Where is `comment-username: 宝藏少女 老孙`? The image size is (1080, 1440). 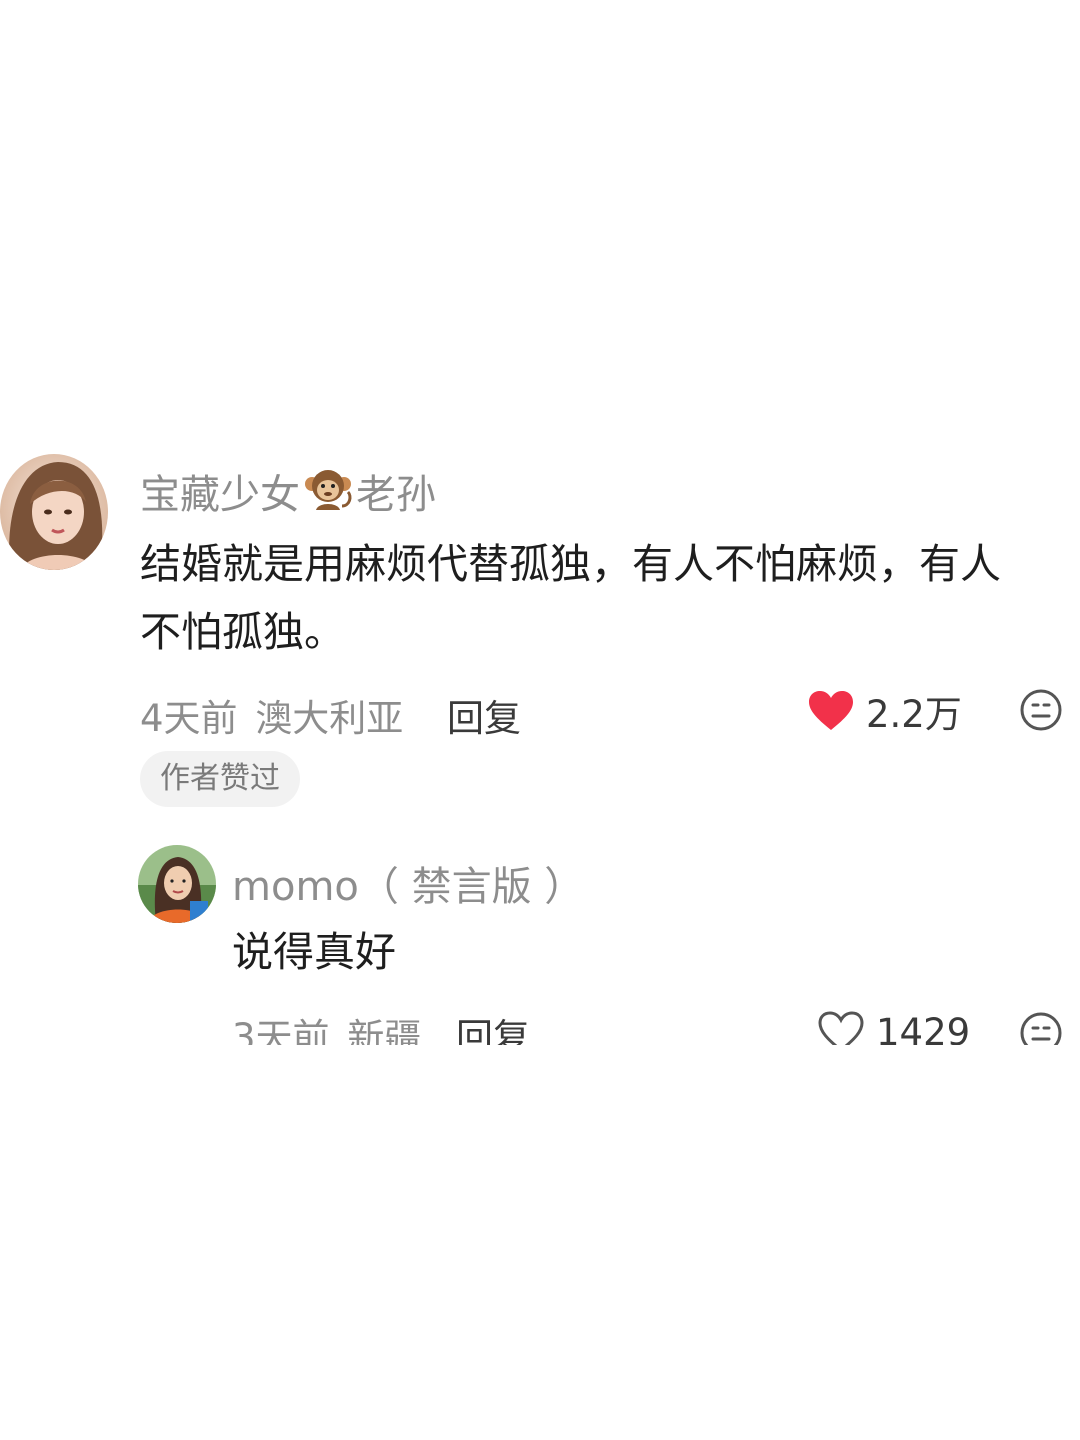
comment-username: 宝藏少女 老孙 is located at coordinates (288, 493).